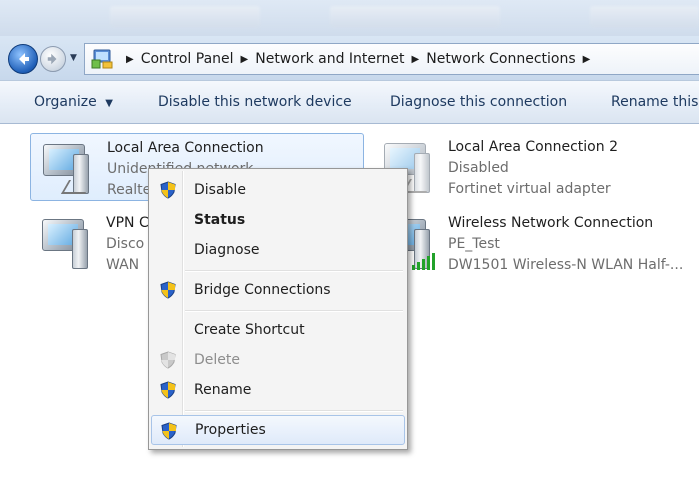 Image resolution: width=699 pixels, height=502 pixels. I want to click on chevron-down-icon: ▼, so click(109, 103).